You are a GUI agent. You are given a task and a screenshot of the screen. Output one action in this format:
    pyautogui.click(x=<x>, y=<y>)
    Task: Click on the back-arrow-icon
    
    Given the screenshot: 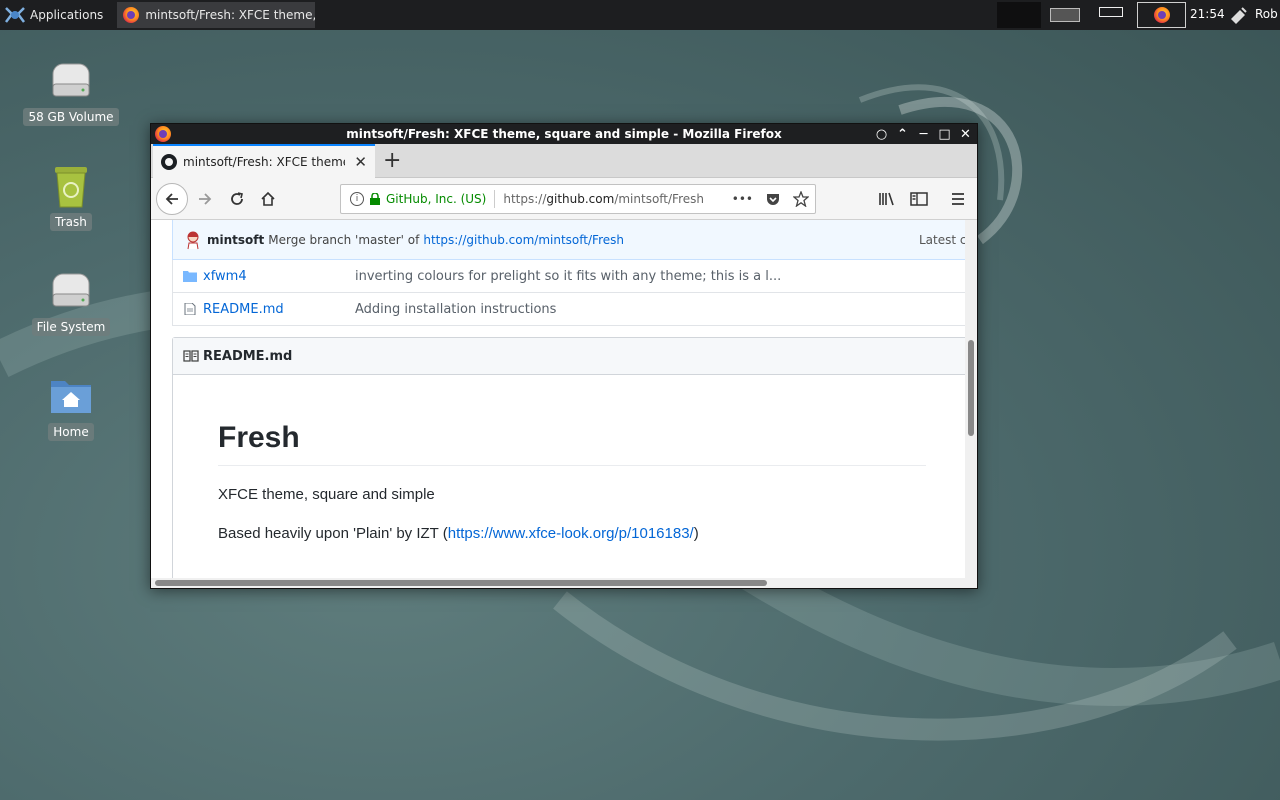 What is the action you would take?
    pyautogui.click(x=171, y=199)
    